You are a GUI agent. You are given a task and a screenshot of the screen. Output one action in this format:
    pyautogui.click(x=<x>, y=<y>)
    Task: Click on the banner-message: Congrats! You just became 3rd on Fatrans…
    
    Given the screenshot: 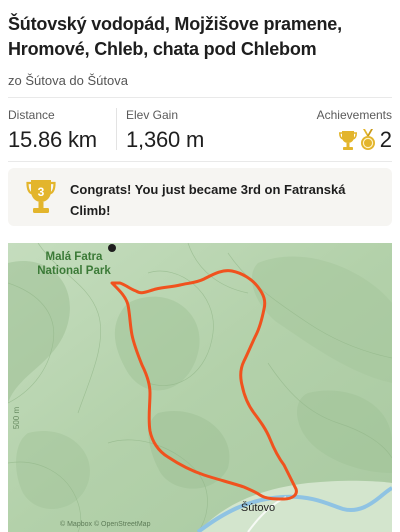 What is the action you would take?
    pyautogui.click(x=208, y=200)
    